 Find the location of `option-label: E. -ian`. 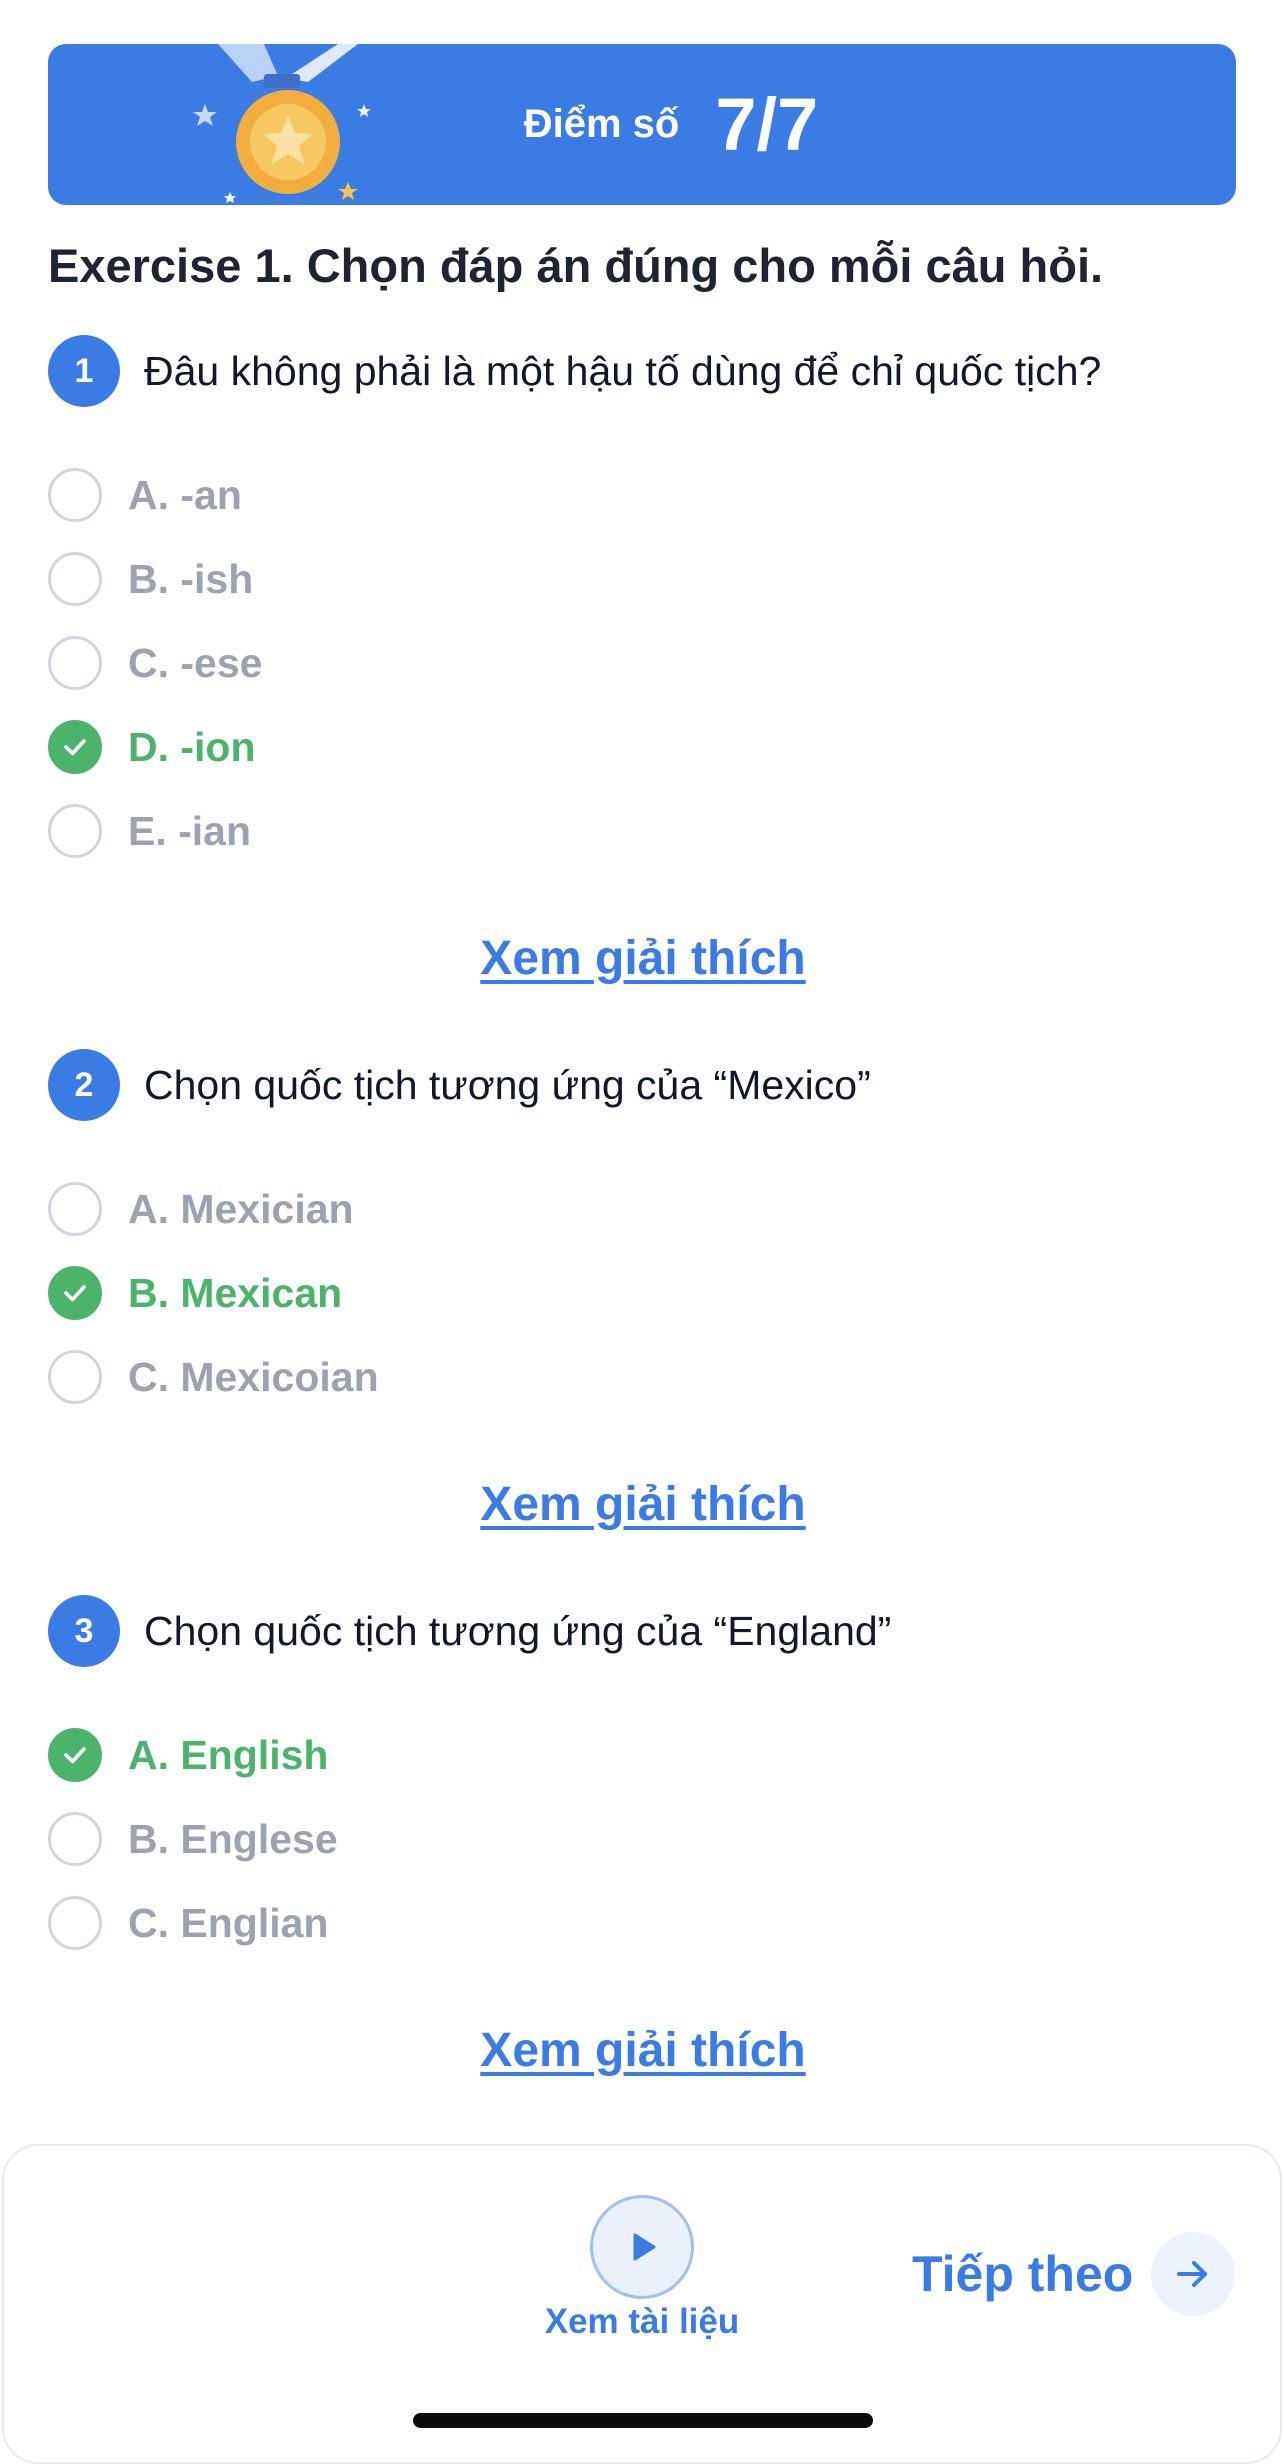

option-label: E. -ian is located at coordinates (190, 830).